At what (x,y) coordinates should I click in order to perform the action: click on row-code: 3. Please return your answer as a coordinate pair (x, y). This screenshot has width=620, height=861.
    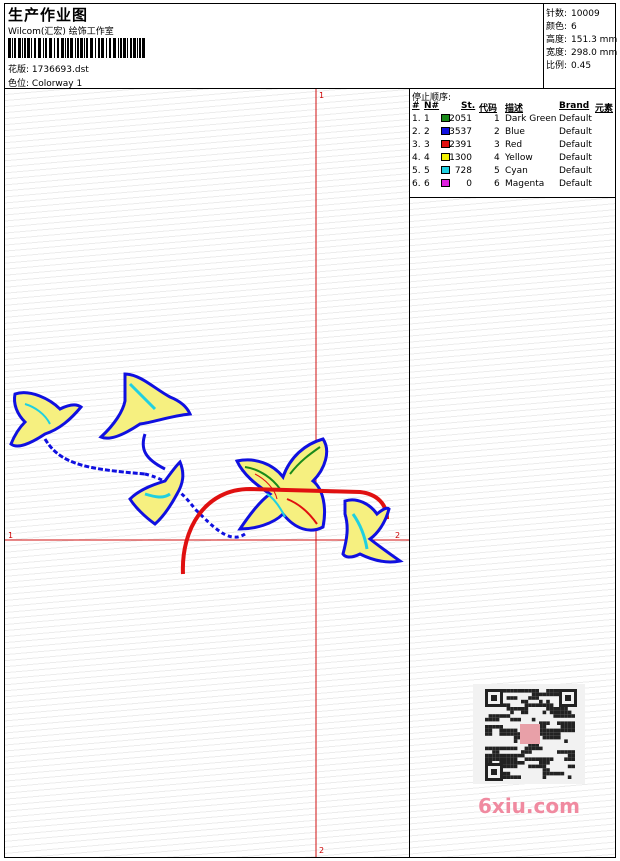
    Looking at the image, I should click on (497, 145).